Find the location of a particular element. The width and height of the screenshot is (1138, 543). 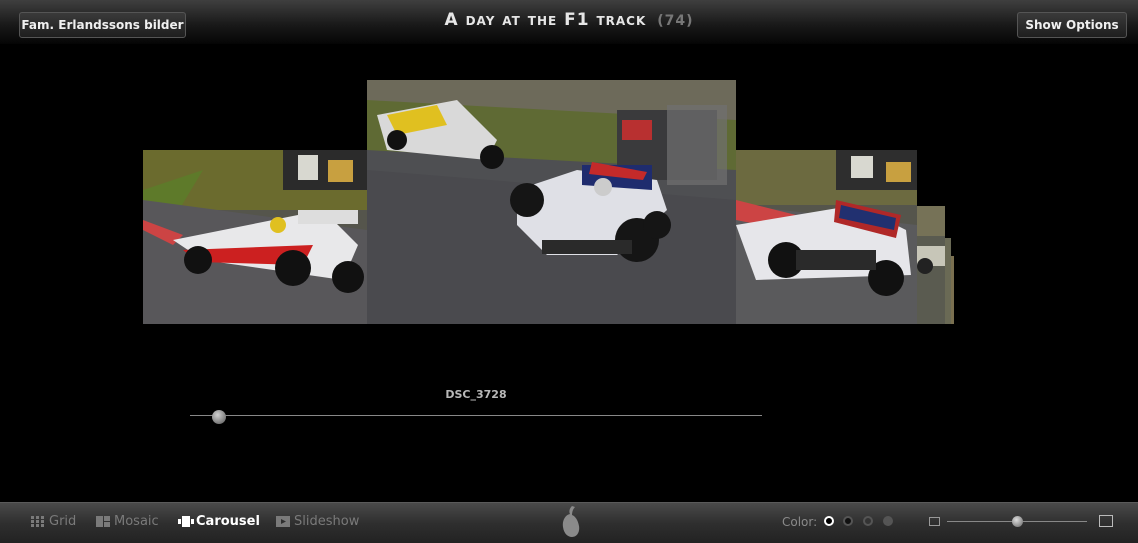

view-mode-mosaic-label: Mosaic is located at coordinates (136, 521).